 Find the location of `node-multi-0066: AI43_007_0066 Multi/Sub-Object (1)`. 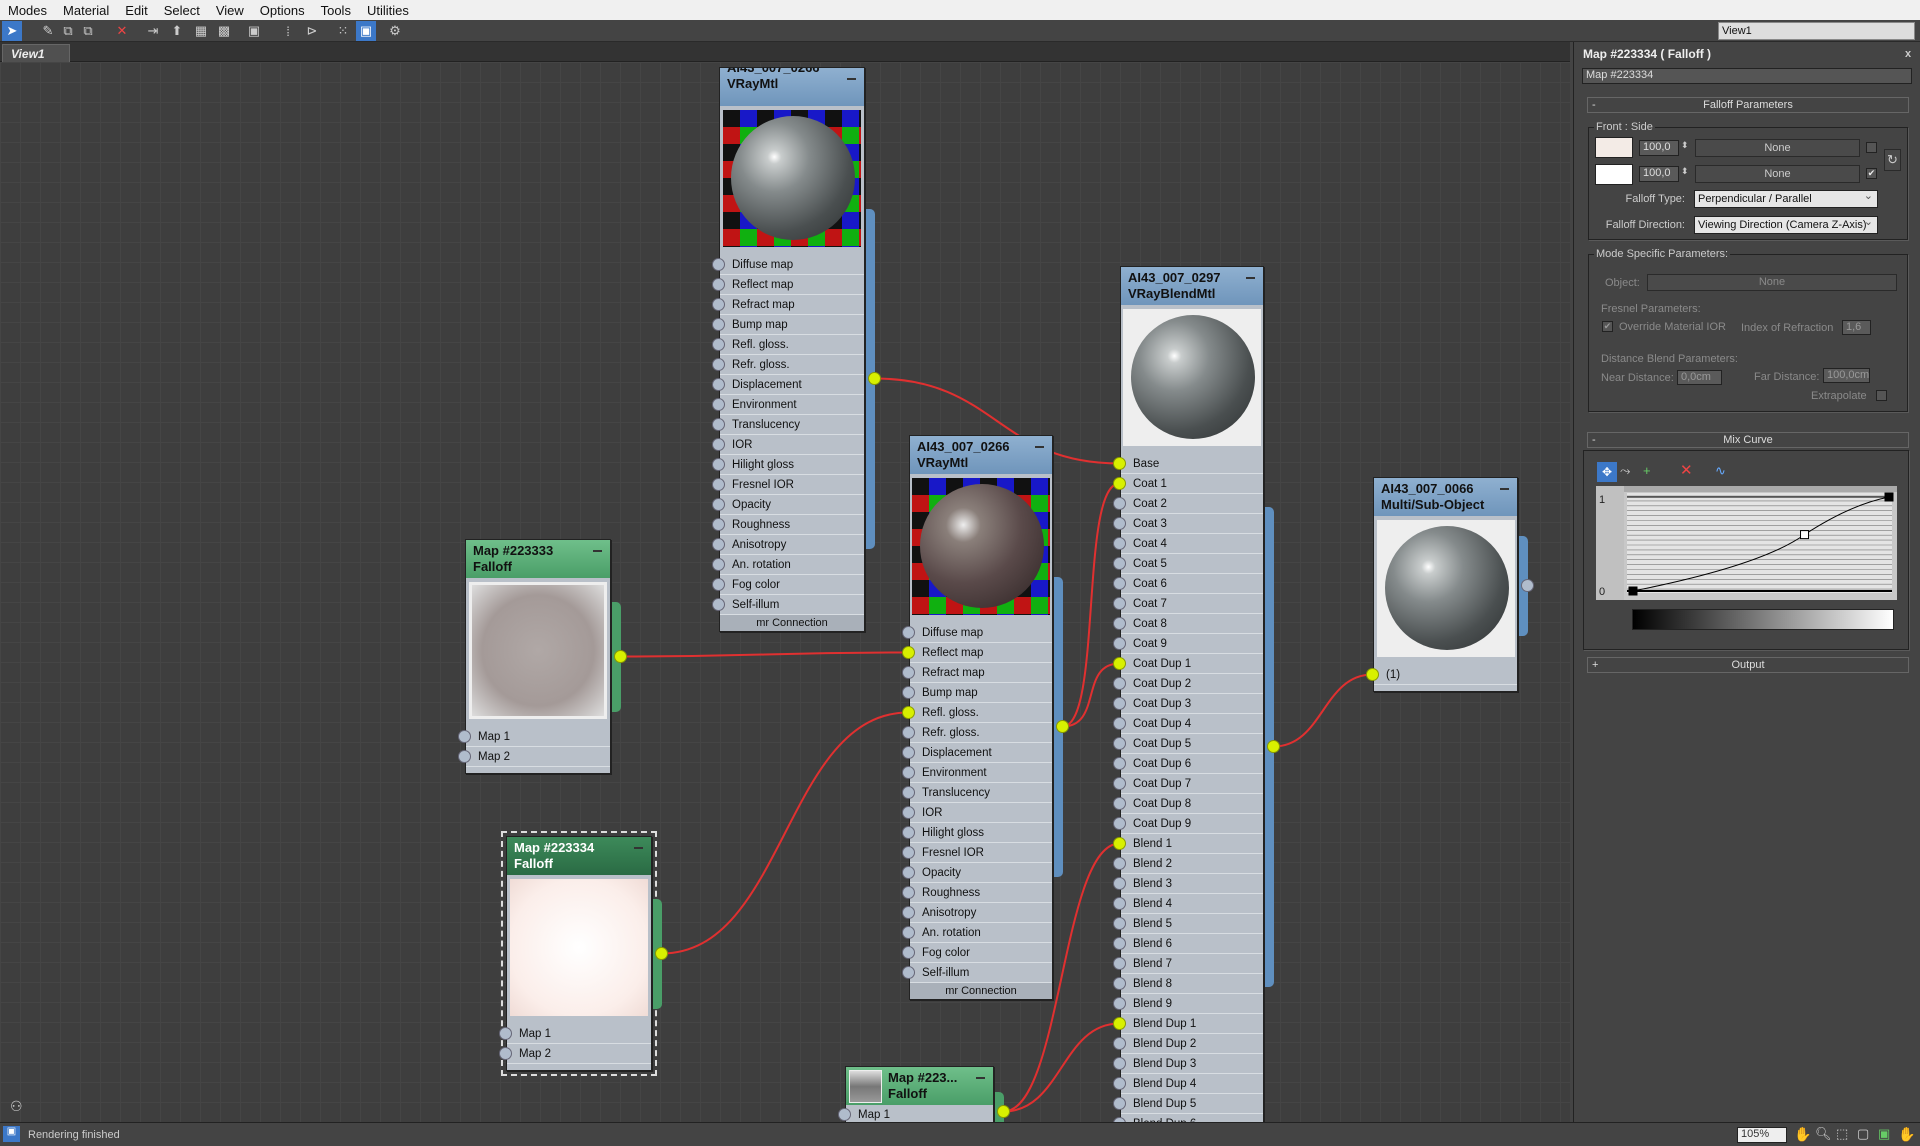

node-multi-0066: AI43_007_0066 Multi/Sub-Object (1) is located at coordinates (1450, 584).